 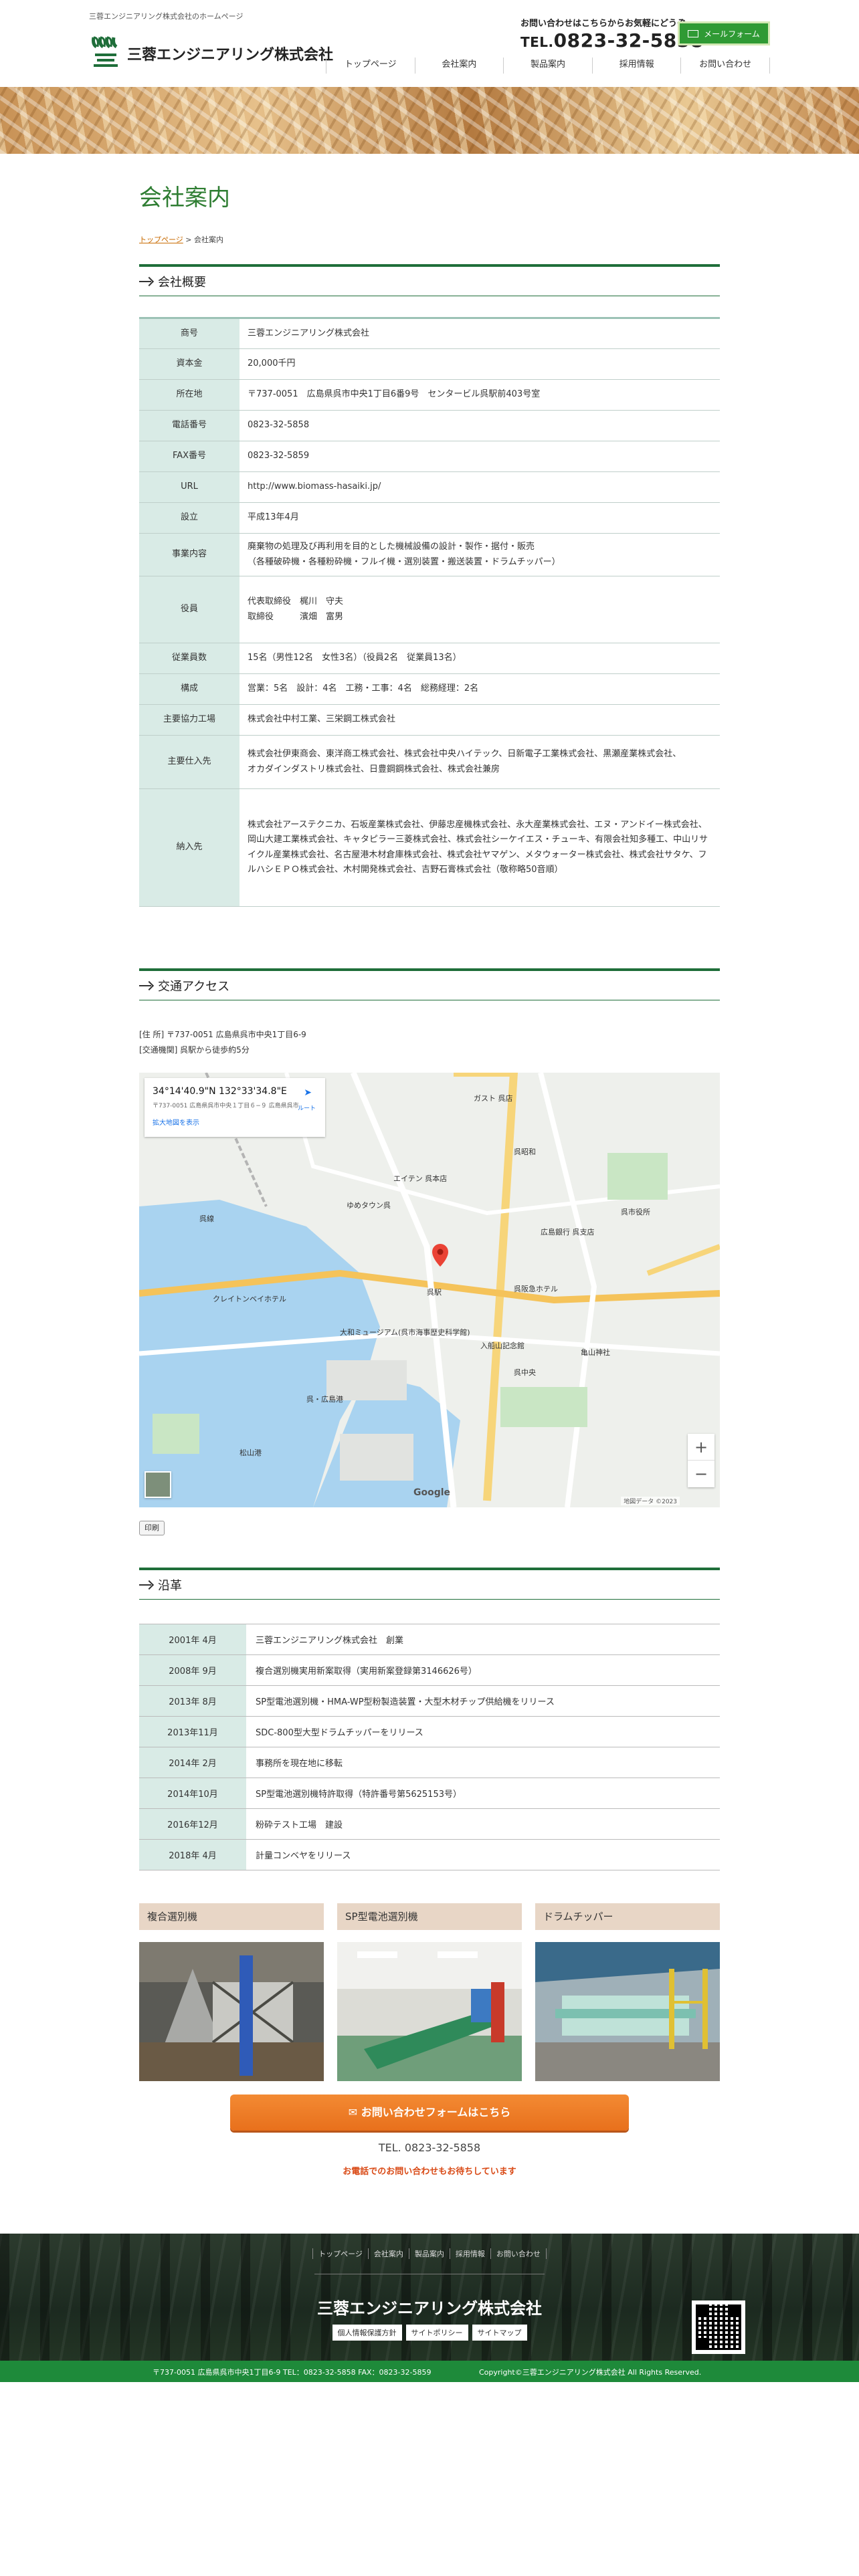 What do you see at coordinates (627, 1917) in the screenshot?
I see `product-label-drum-chipper: ドラムチッパー` at bounding box center [627, 1917].